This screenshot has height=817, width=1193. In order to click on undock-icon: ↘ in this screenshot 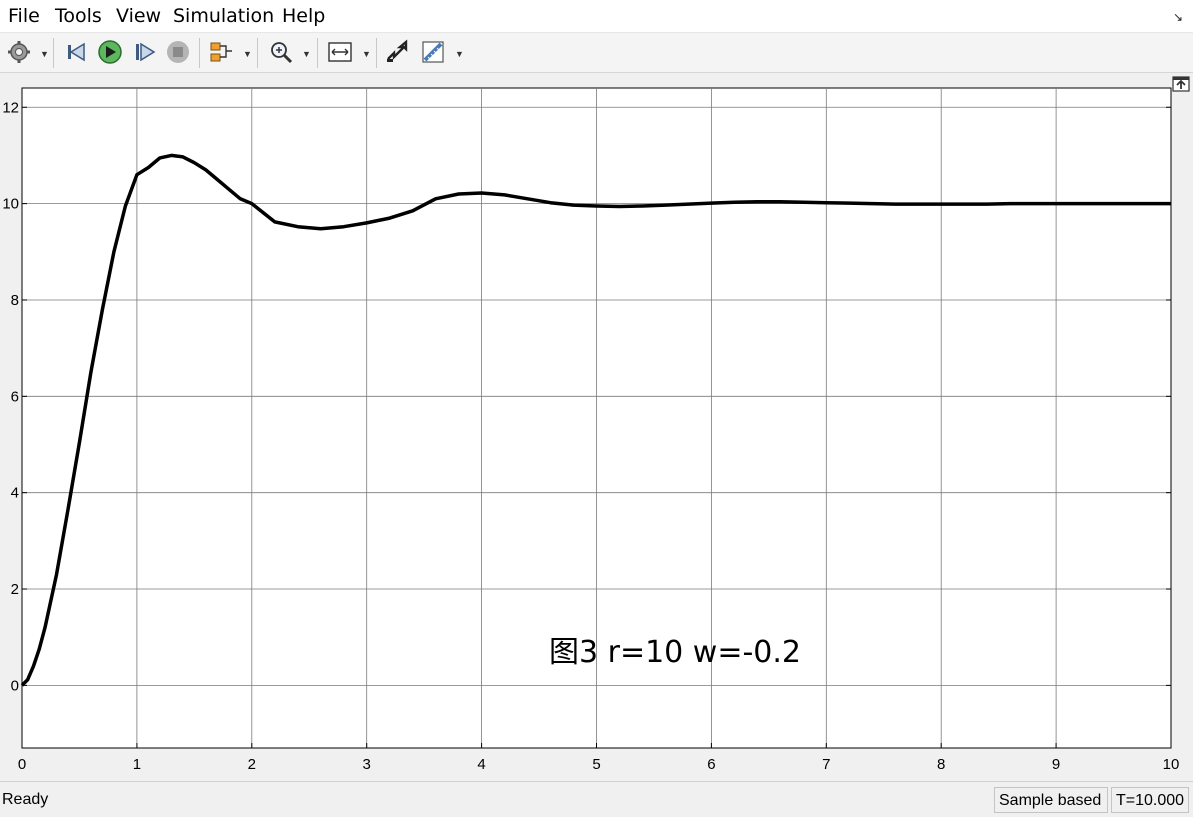, I will do `click(1178, 17)`.